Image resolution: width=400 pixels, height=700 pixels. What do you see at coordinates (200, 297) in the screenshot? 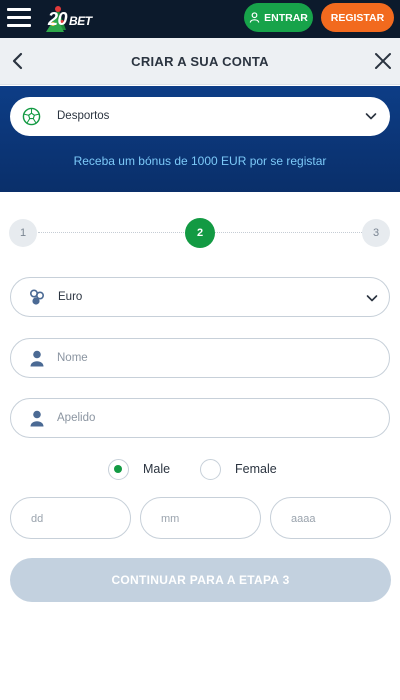
I see `currency-select: Euro` at bounding box center [200, 297].